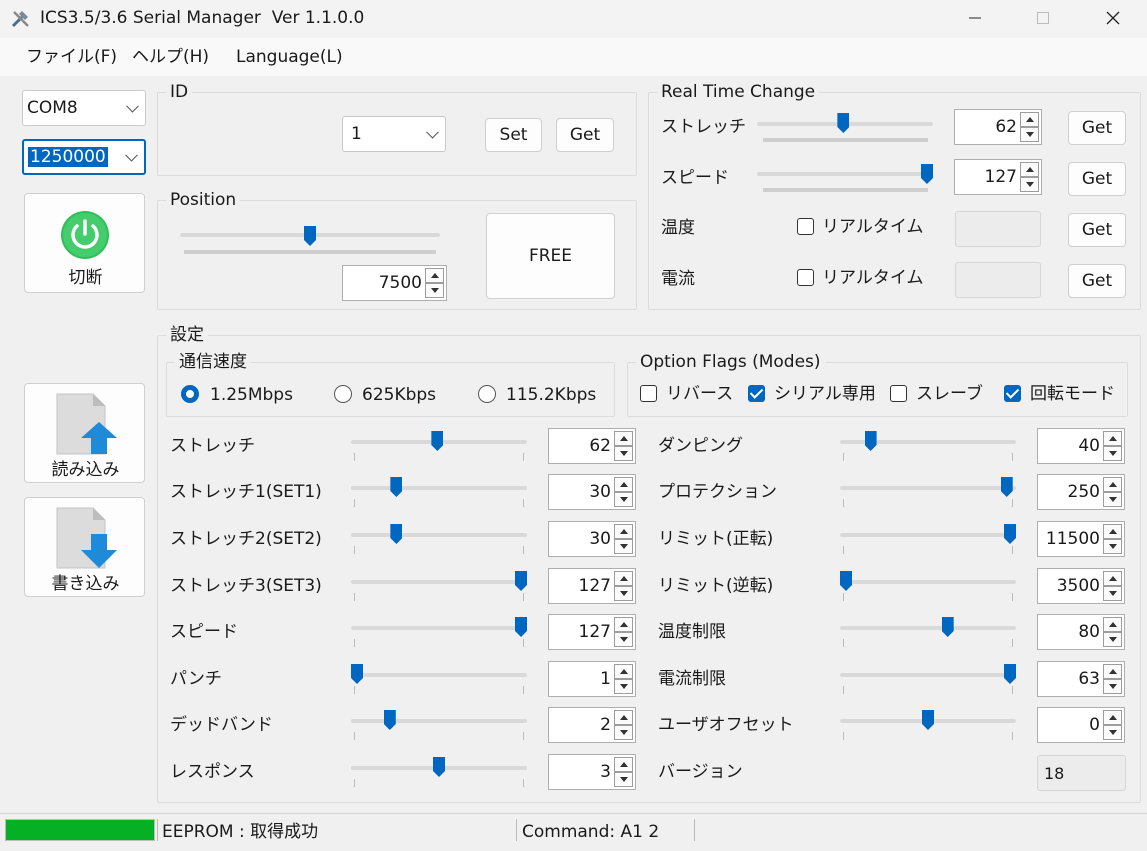 The image size is (1147, 851). I want to click on close-button, so click(1113, 18).